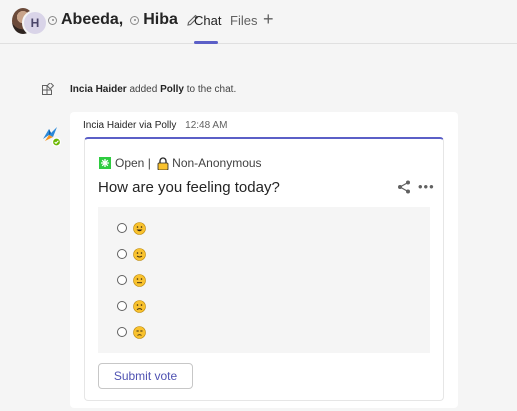 The height and width of the screenshot is (411, 517). I want to click on avatar-initial: H, so click(35, 23).